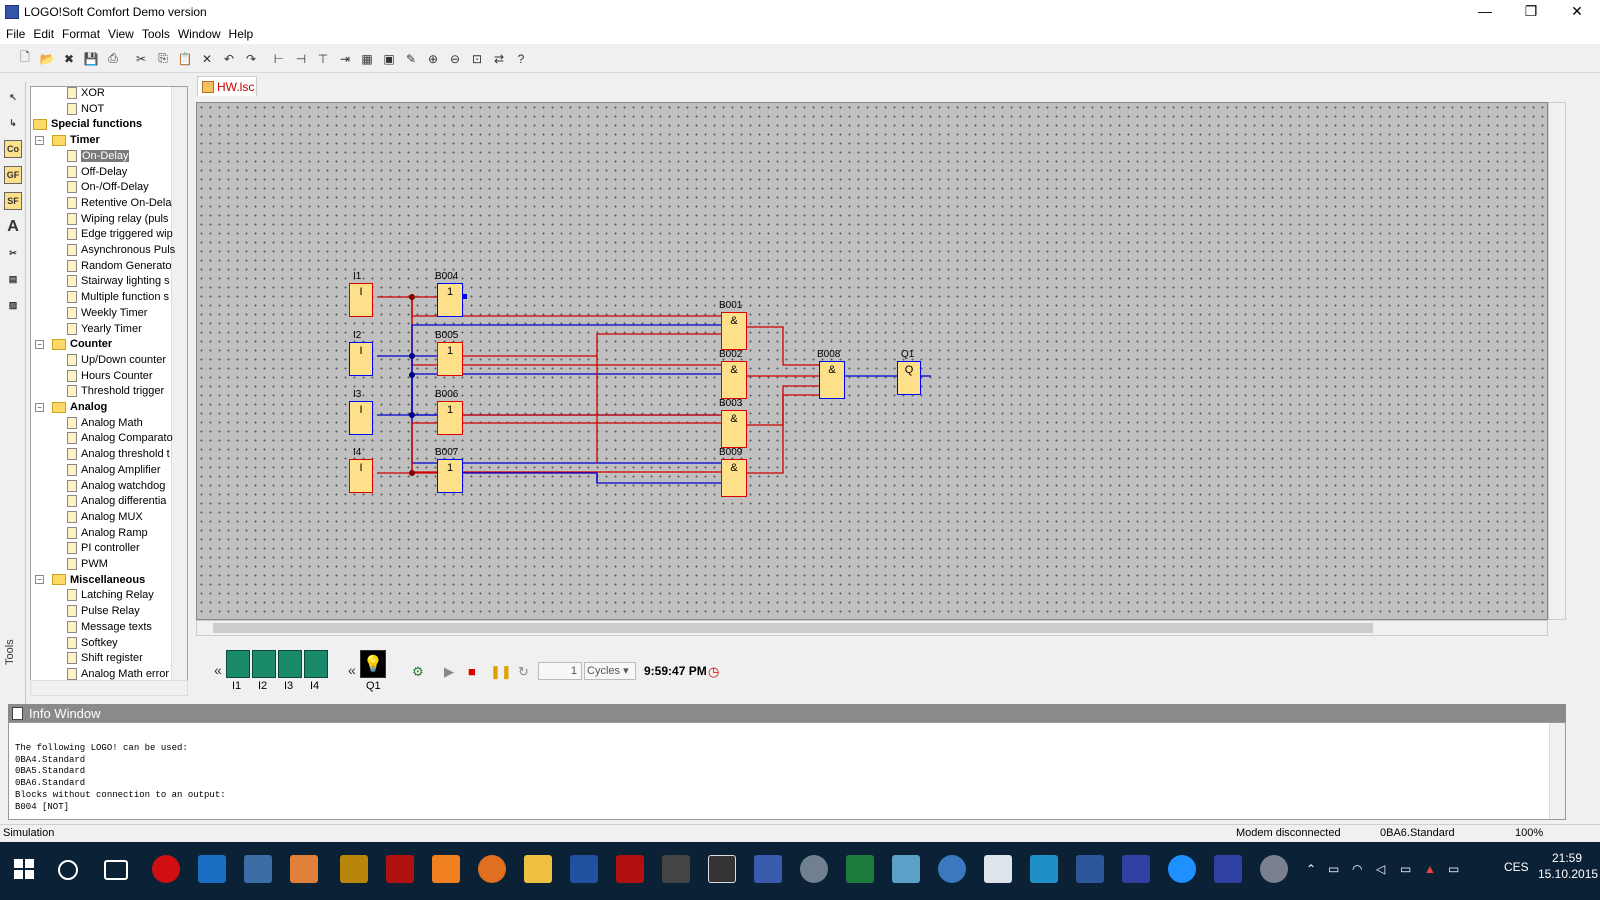  What do you see at coordinates (734, 478) in the screenshot?
I see `function-block-b009: &` at bounding box center [734, 478].